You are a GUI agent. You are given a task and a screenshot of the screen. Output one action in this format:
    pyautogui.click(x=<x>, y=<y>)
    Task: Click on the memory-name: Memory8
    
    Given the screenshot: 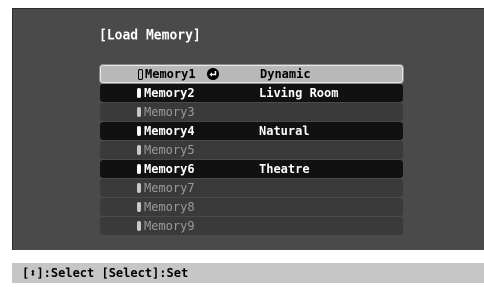 What is the action you would take?
    pyautogui.click(x=169, y=207)
    